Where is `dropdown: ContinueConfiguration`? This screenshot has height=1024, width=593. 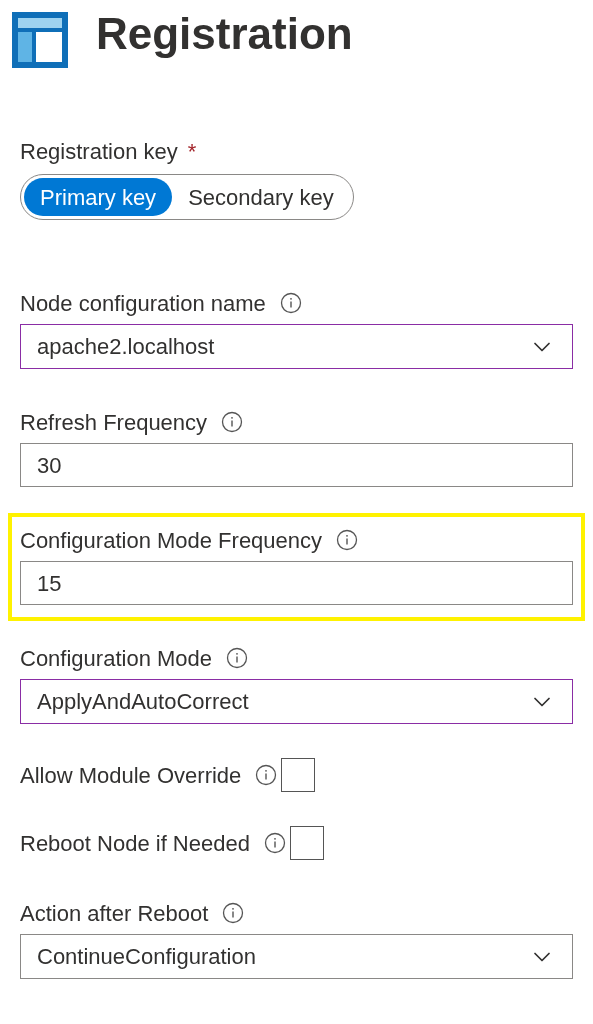
dropdown: ContinueConfiguration is located at coordinates (296, 956).